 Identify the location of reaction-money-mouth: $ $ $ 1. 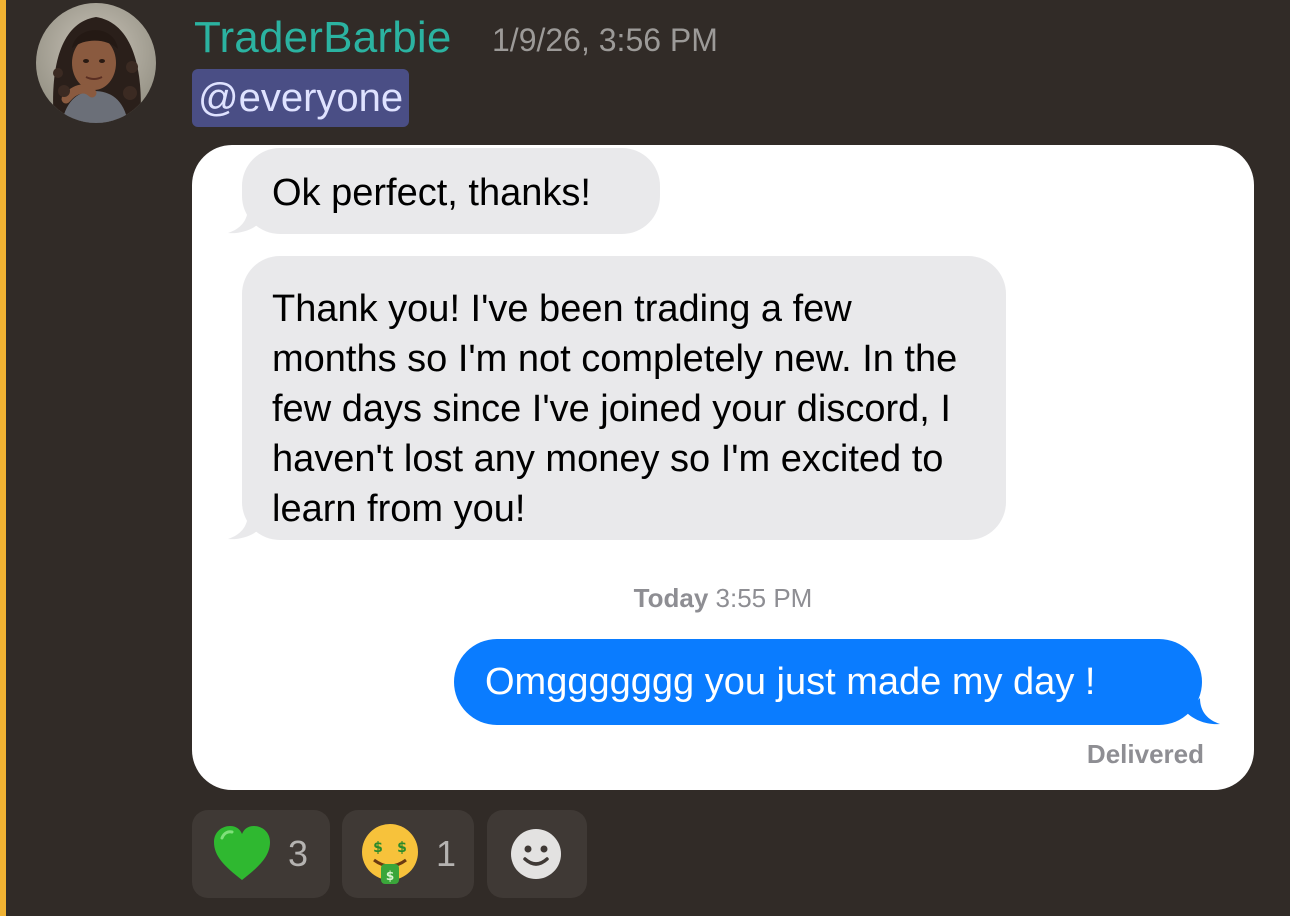
(408, 854).